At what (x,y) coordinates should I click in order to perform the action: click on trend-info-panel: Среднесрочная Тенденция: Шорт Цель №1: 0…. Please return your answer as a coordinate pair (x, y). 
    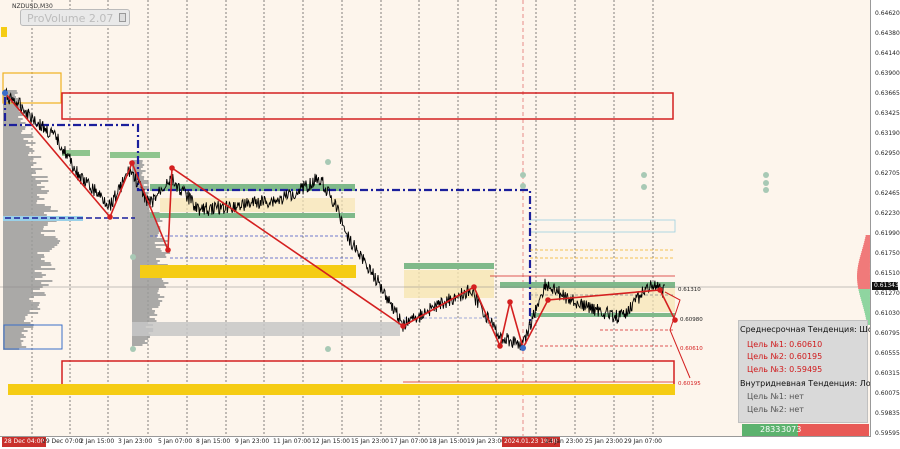
    Looking at the image, I should click on (804, 371).